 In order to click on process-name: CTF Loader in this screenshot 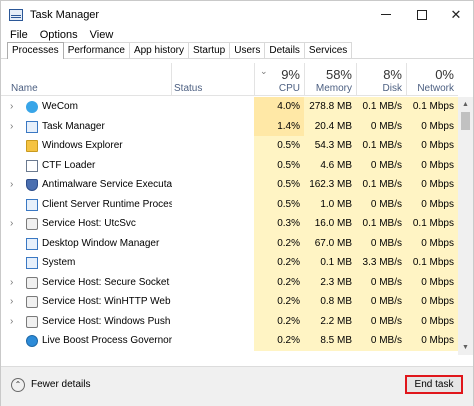, I will do `click(69, 165)`.